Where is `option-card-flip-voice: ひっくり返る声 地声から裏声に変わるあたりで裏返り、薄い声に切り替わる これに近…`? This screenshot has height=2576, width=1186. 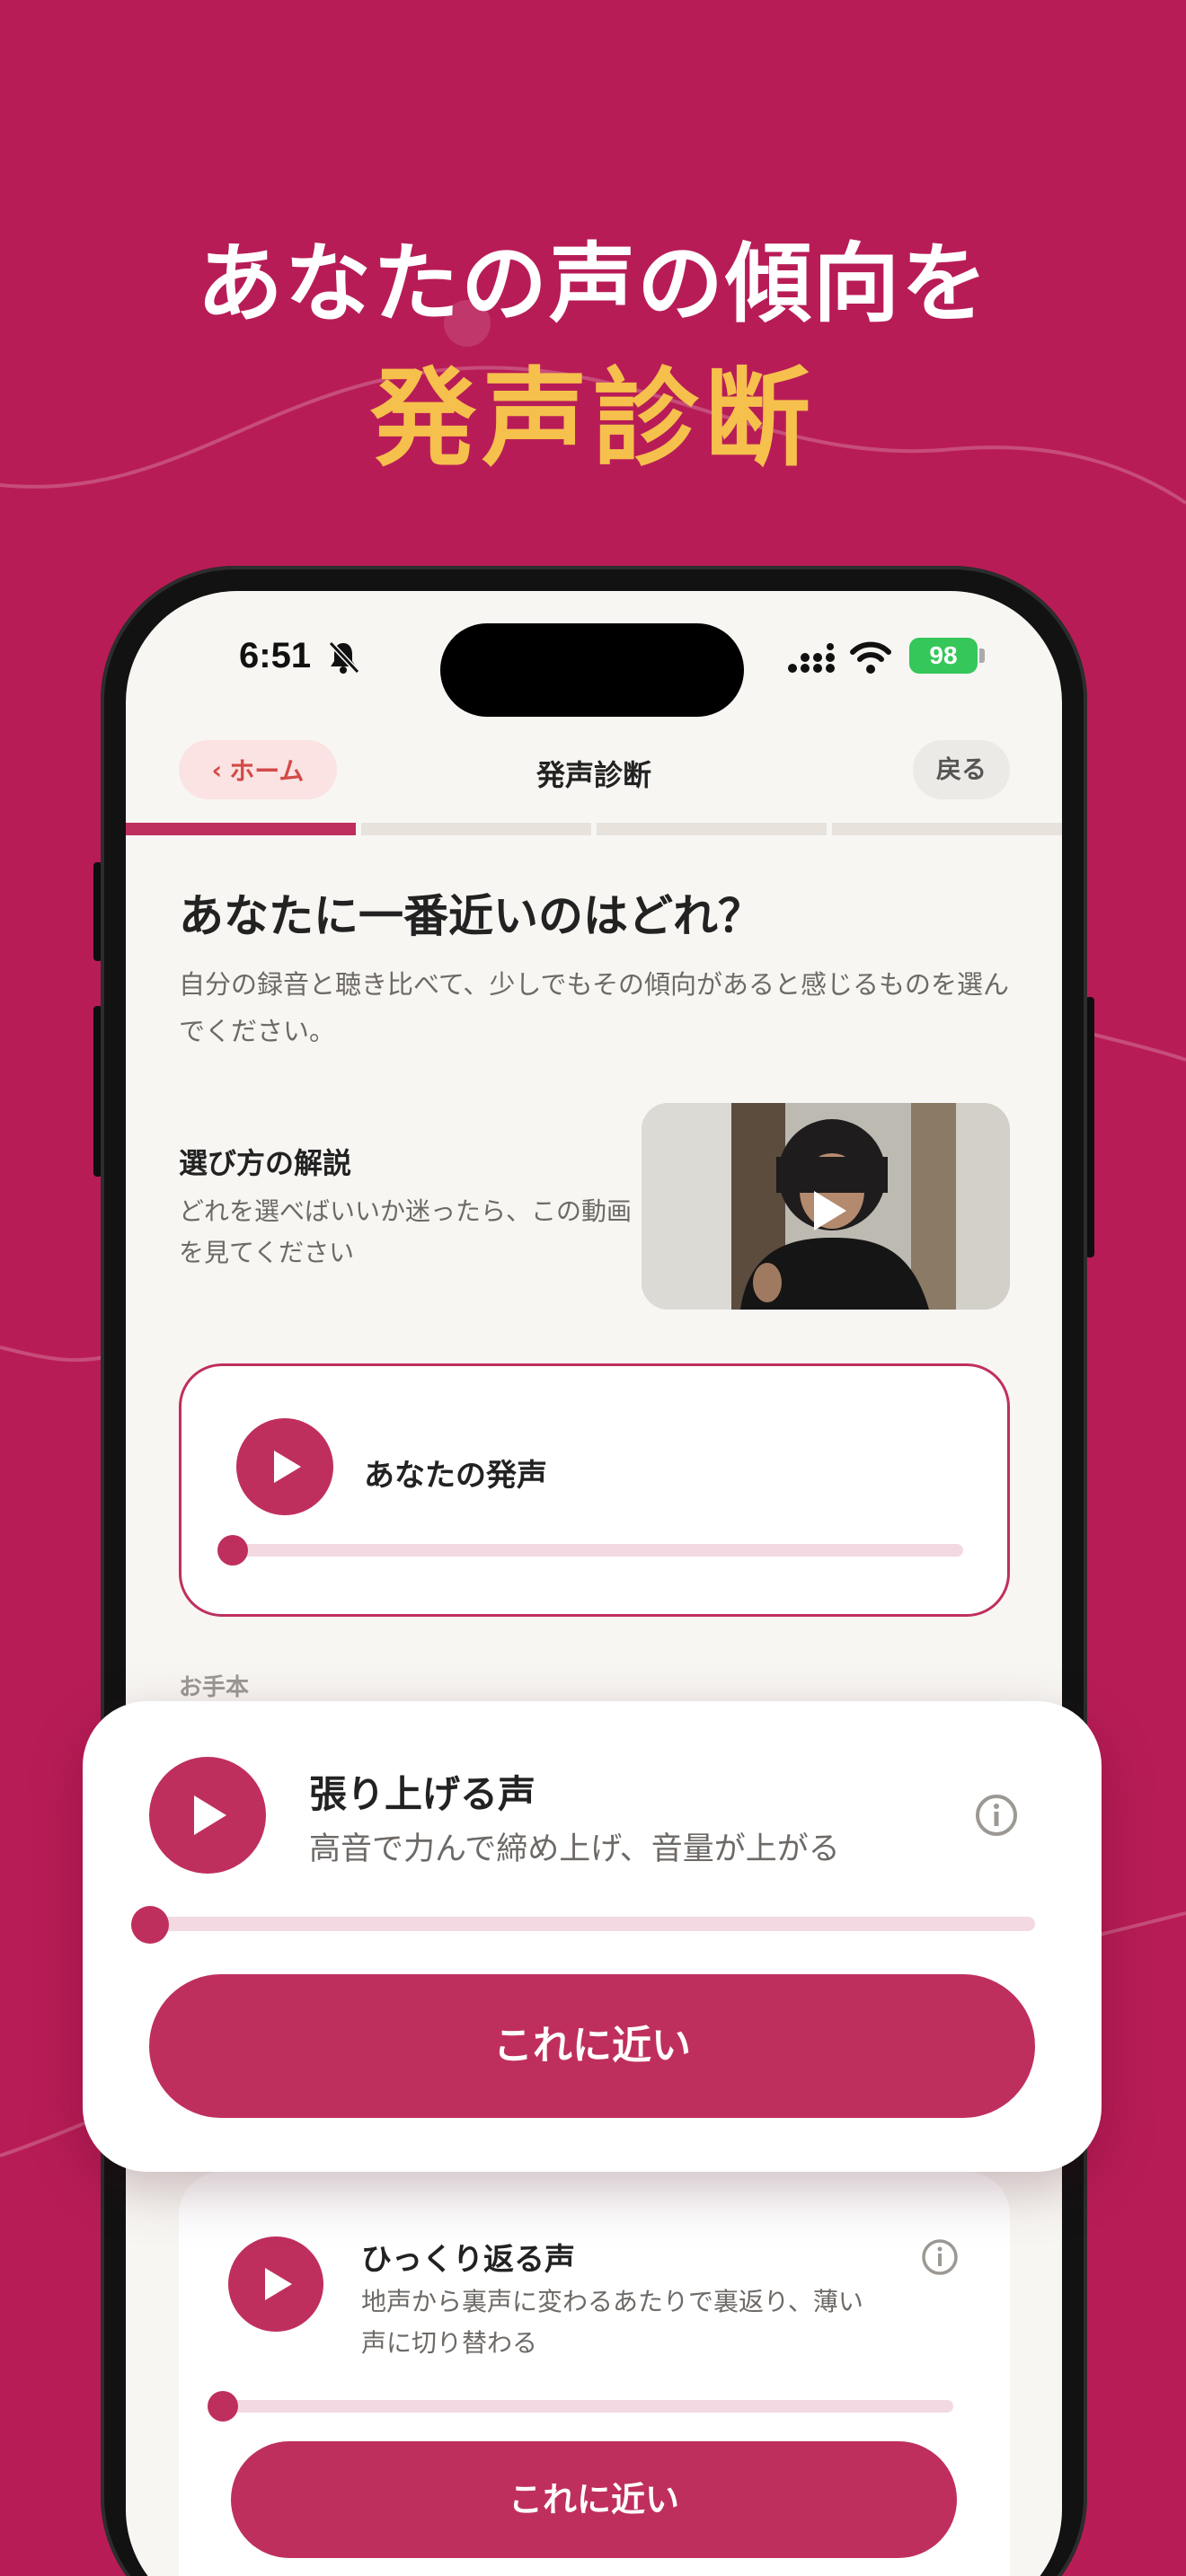
option-card-flip-voice: ひっくり返る声 地声から裏声に変わるあたりで裏返り、薄い声に切り替わる これに近… is located at coordinates (594, 2374).